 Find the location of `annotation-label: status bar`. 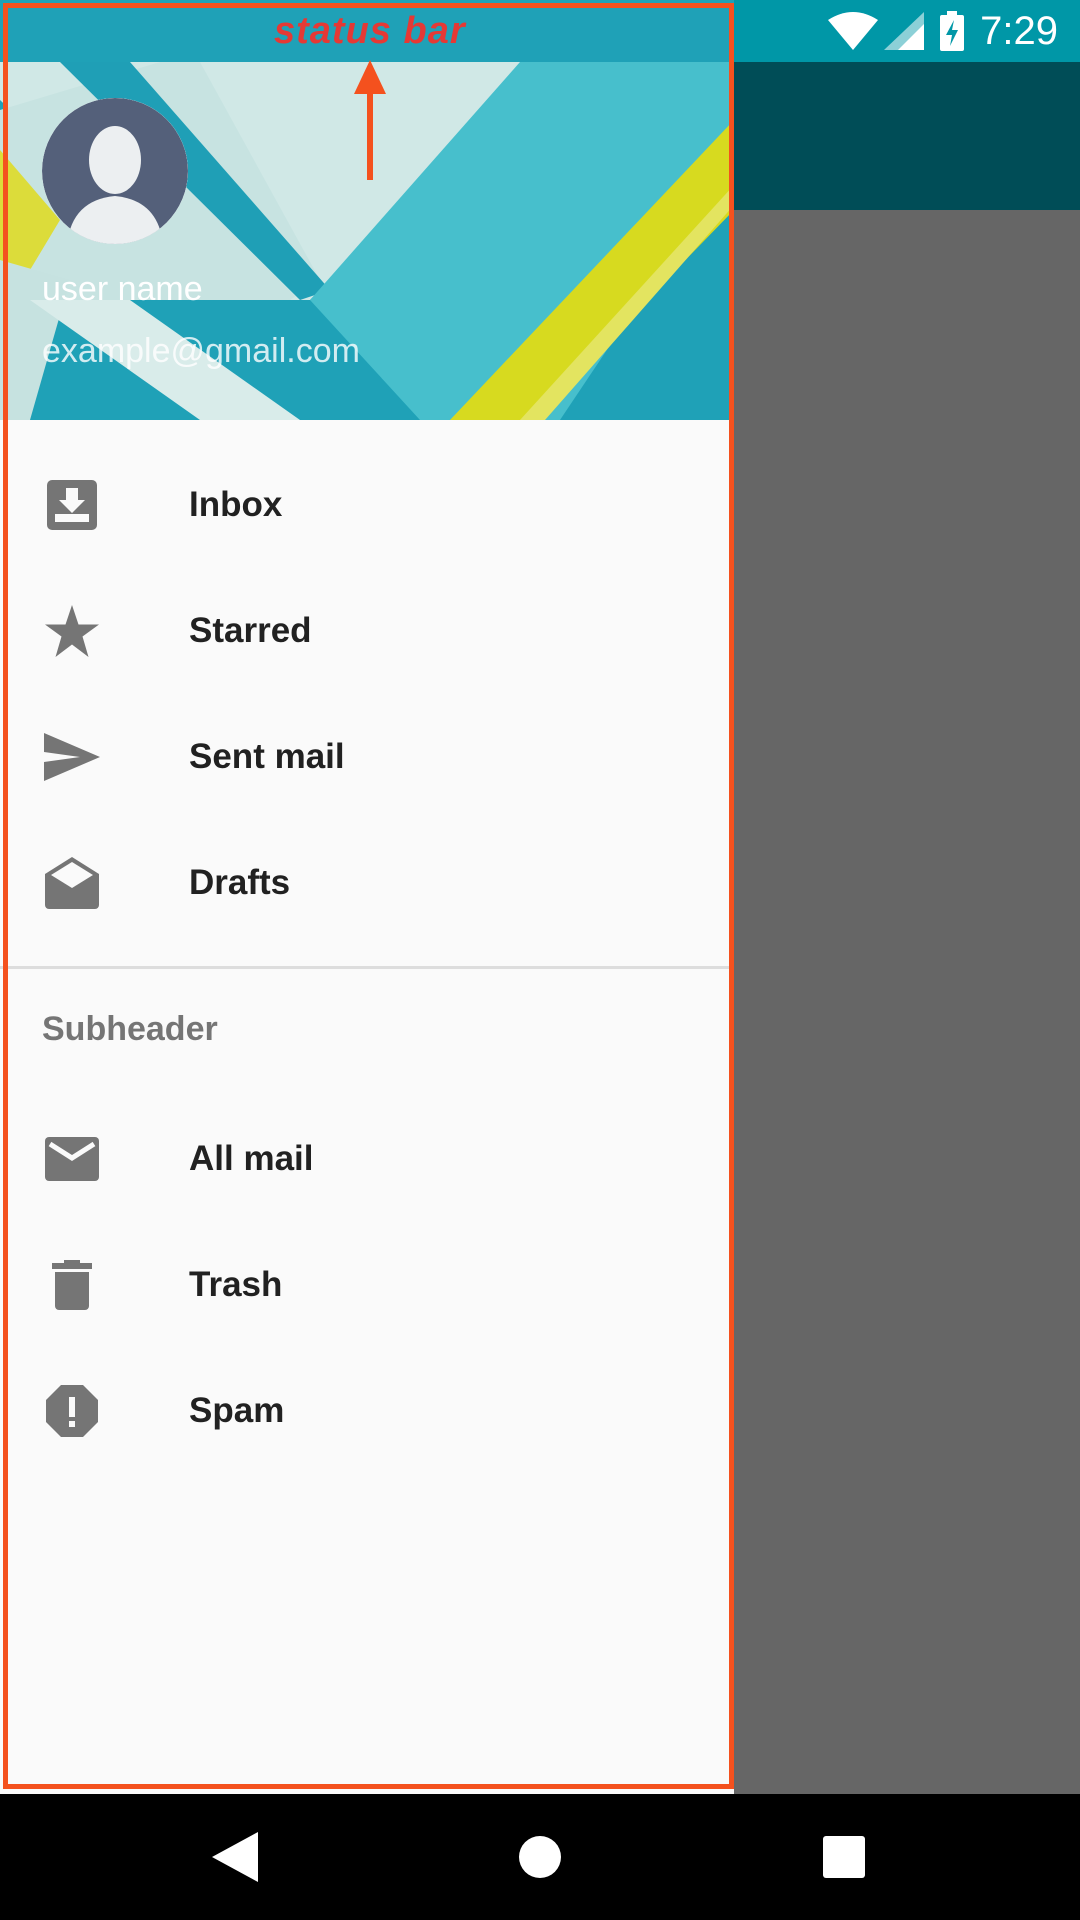

annotation-label: status bar is located at coordinates (370, 31).